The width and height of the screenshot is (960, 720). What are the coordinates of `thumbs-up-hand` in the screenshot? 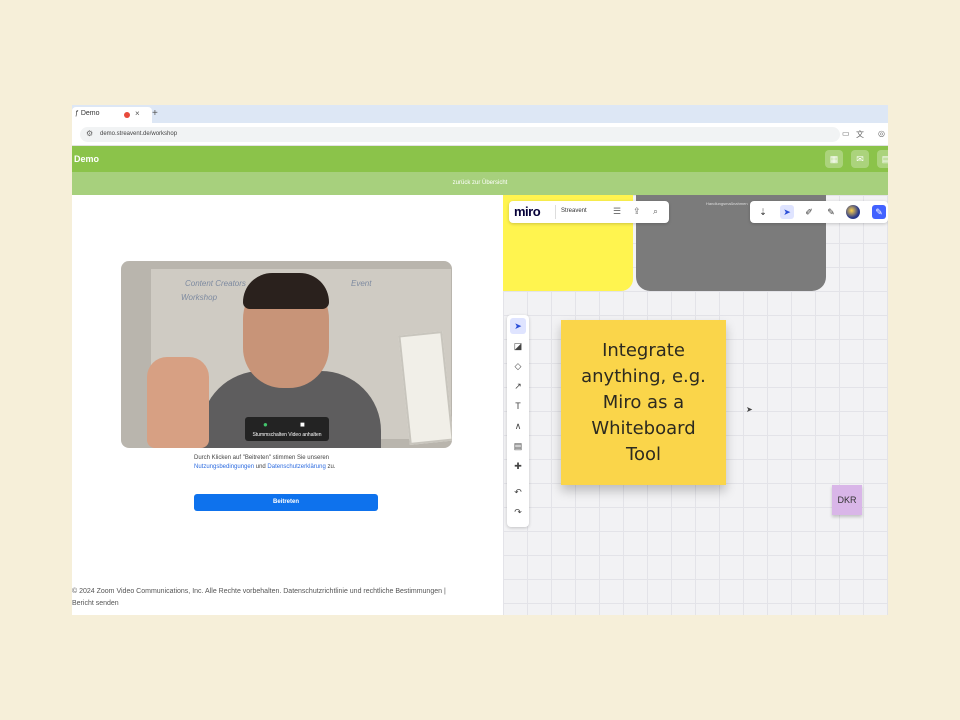 It's located at (178, 402).